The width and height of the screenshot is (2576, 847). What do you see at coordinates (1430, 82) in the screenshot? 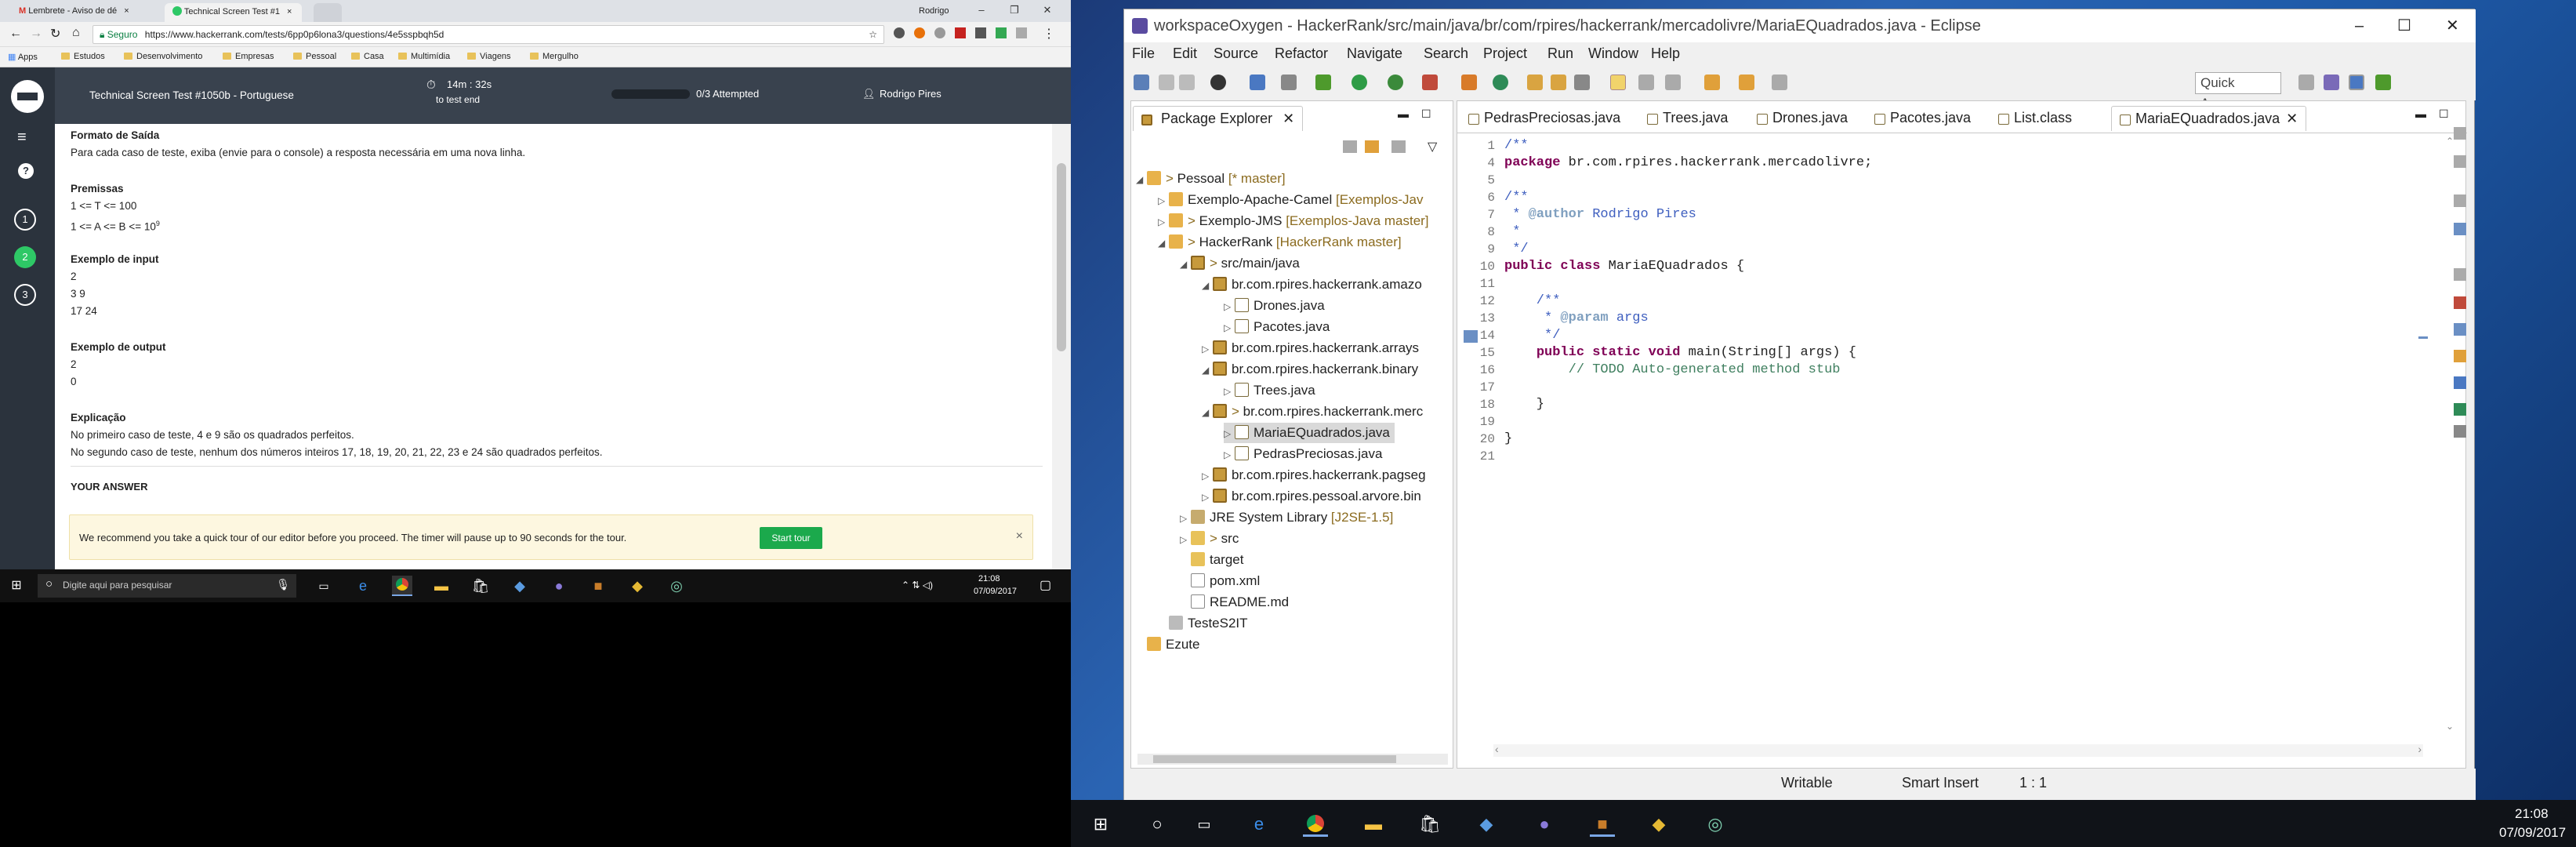
I see `external-tools-icon` at bounding box center [1430, 82].